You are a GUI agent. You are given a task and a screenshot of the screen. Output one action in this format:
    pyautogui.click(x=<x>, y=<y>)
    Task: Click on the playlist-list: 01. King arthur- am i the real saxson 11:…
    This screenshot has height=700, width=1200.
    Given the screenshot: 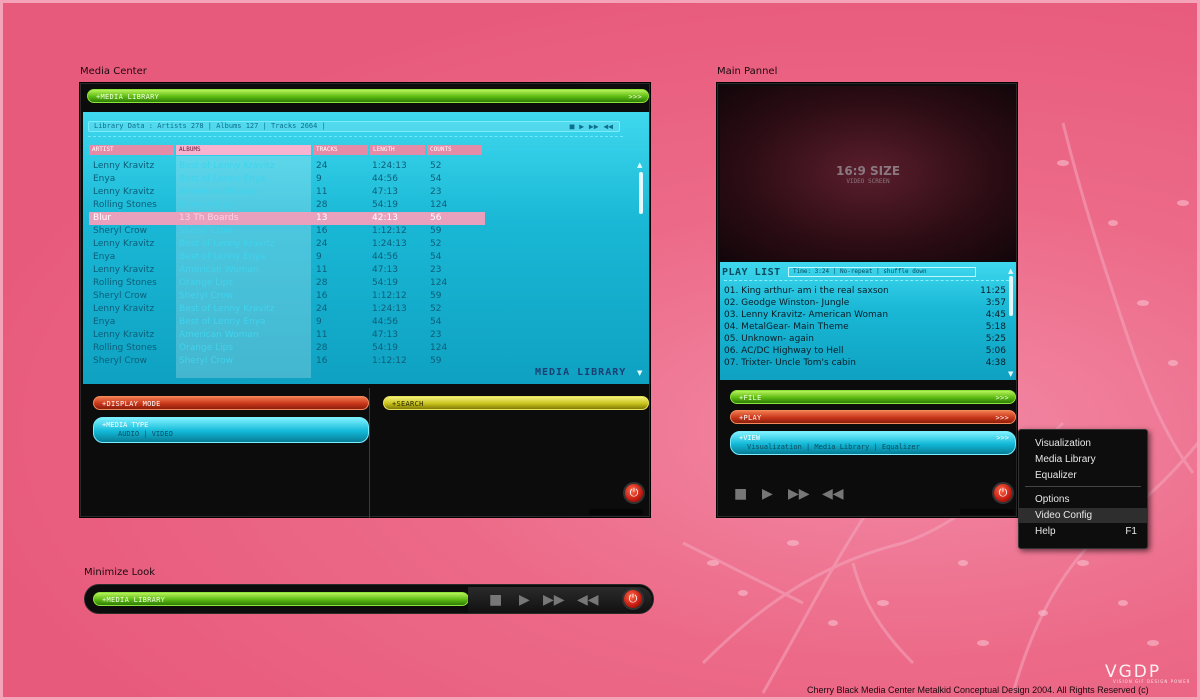 What is the action you would take?
    pyautogui.click(x=865, y=331)
    